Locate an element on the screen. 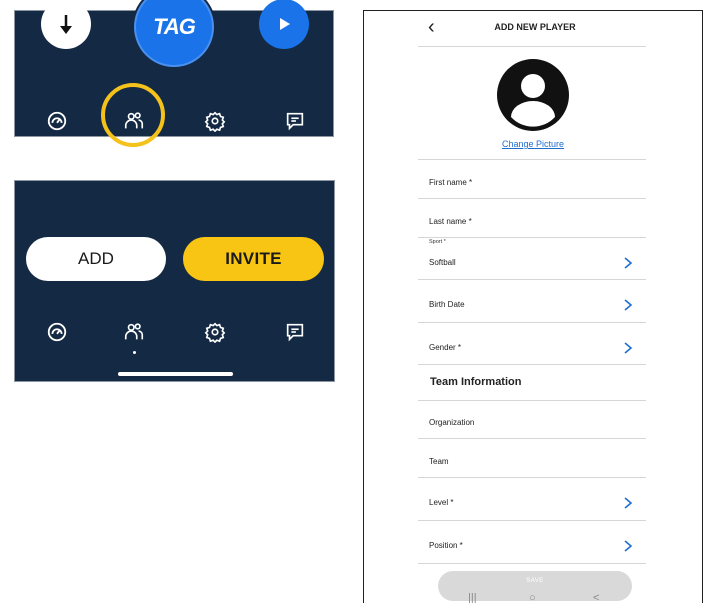  nav-messages is located at coordinates (295, 121).